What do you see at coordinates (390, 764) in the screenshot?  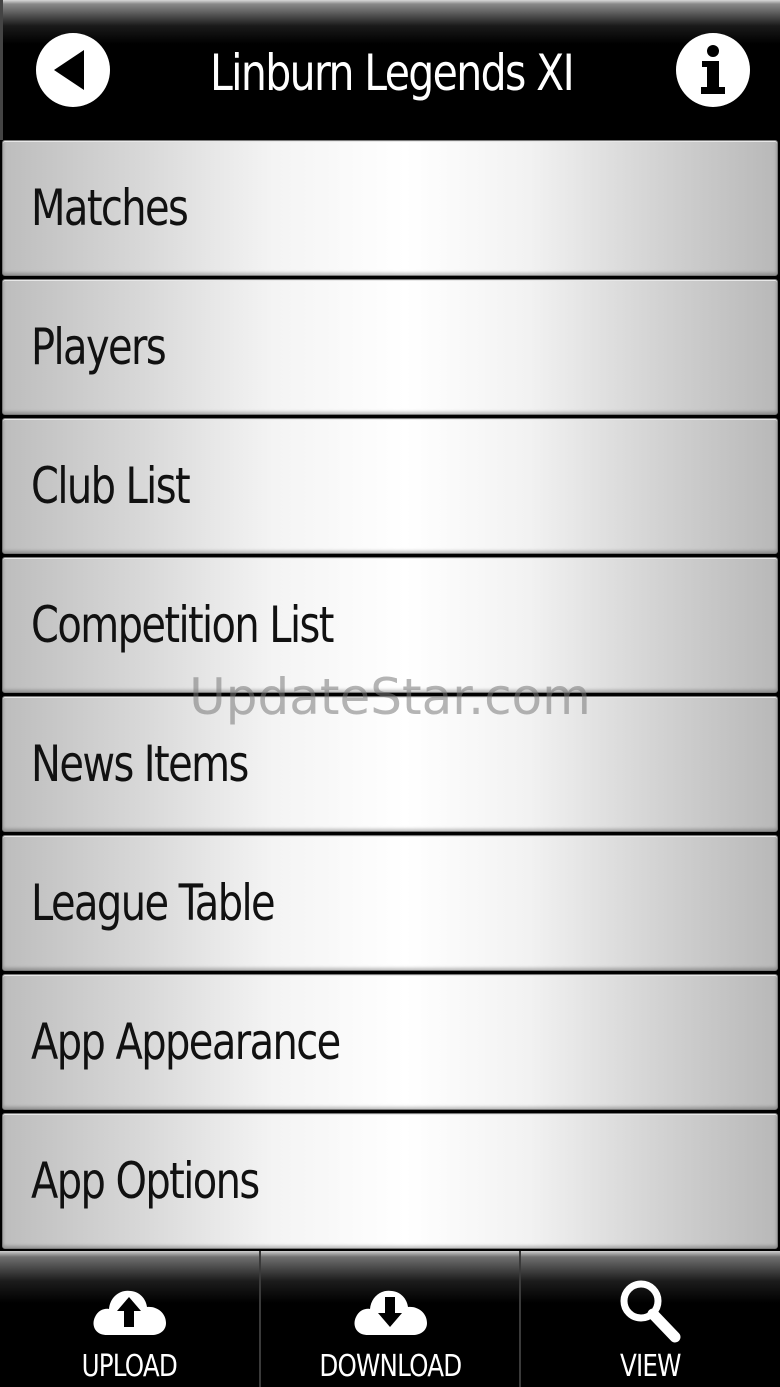 I see `menu-item-news-items: News Items` at bounding box center [390, 764].